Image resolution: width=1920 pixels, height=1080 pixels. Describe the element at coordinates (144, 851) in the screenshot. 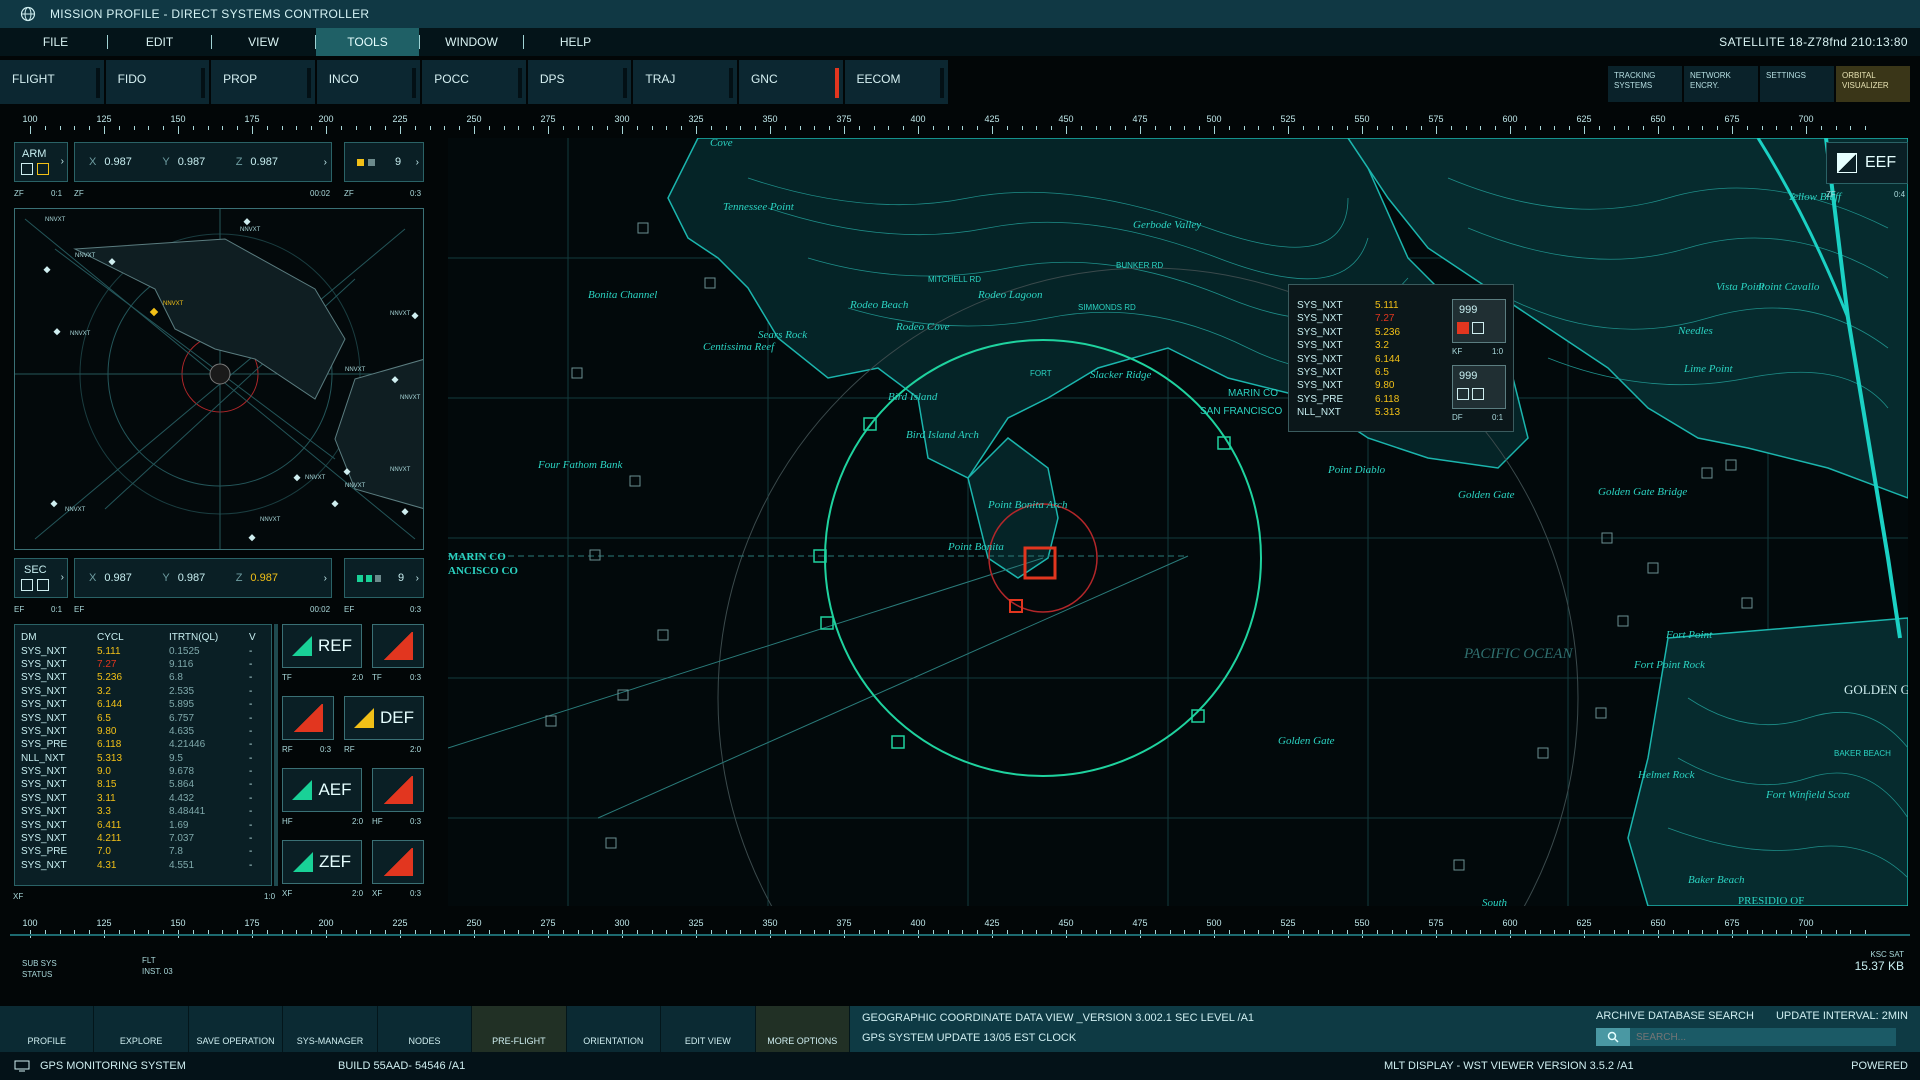

I see `table-row: SYS_PRE 7.0 7.8 -` at that location.